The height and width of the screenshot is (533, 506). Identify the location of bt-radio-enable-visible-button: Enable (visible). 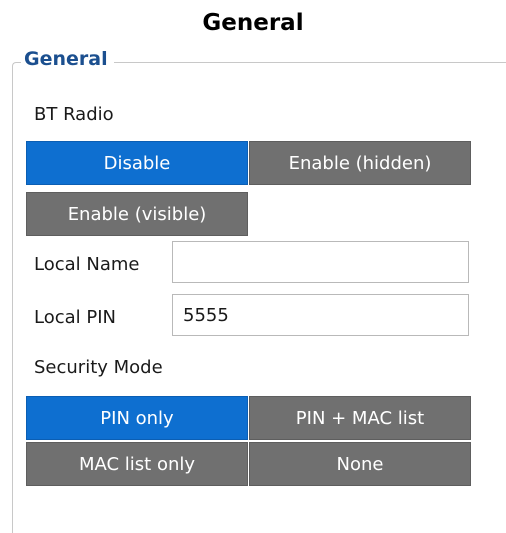
(137, 214).